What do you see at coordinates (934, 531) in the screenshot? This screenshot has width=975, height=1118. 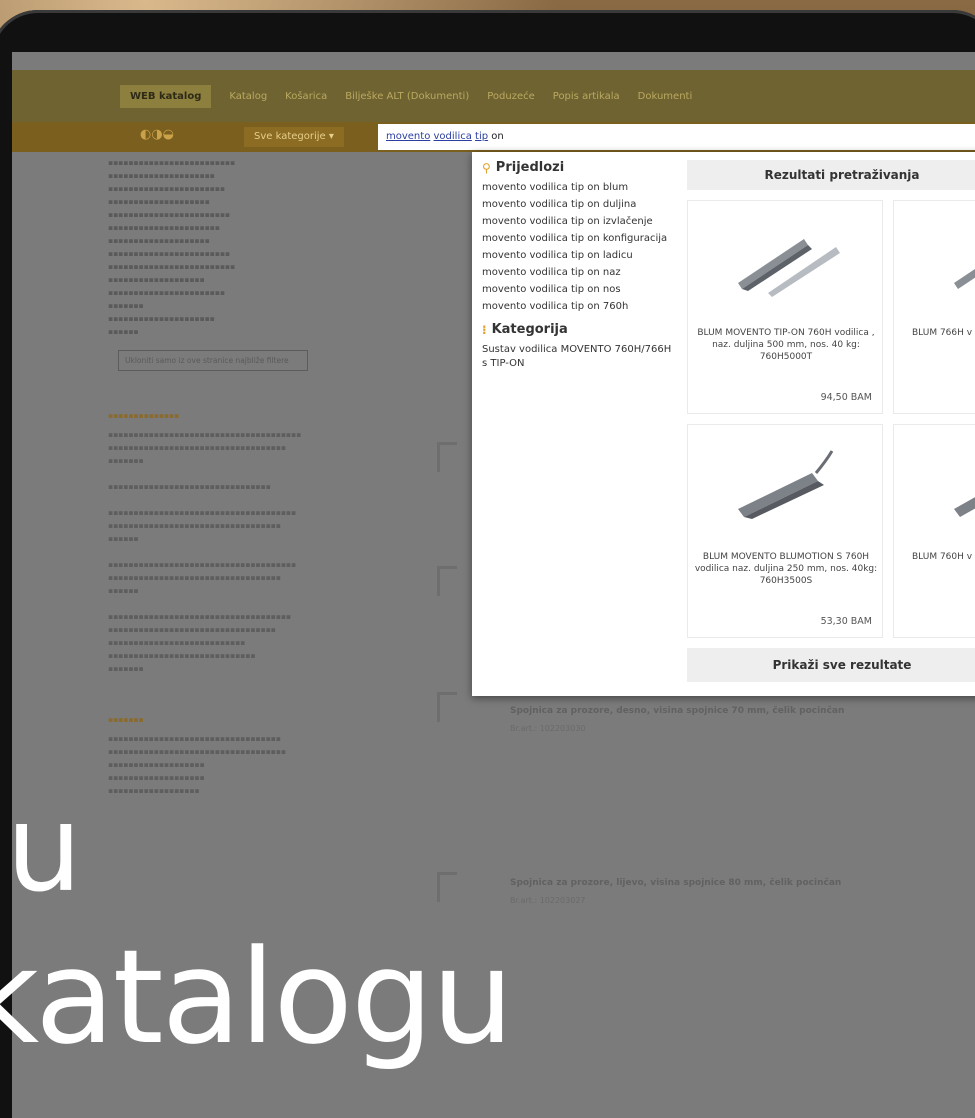 I see `product-card: BLUM 760H v 250` at bounding box center [934, 531].